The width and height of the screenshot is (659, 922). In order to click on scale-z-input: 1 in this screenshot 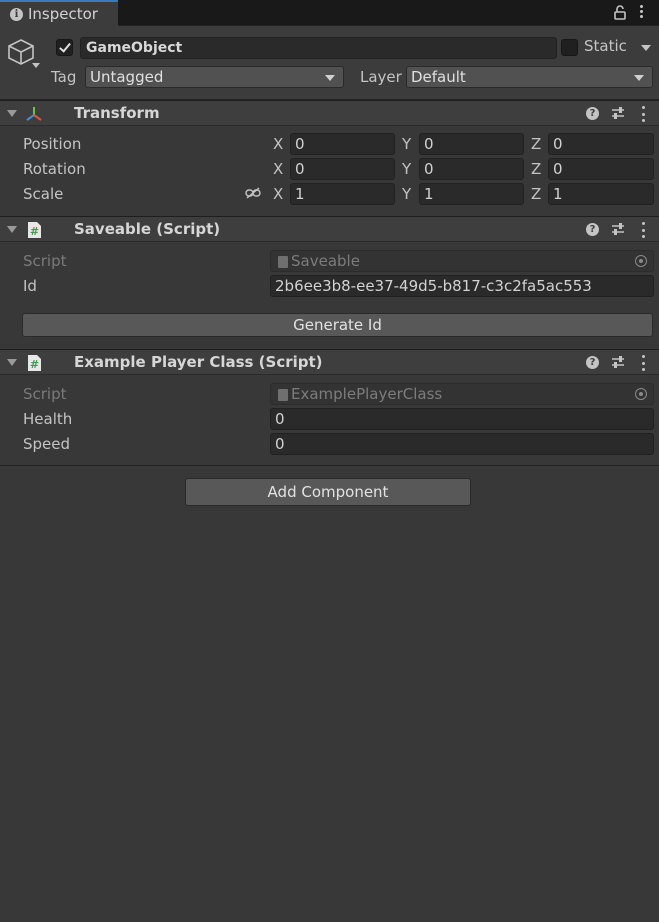, I will do `click(601, 194)`.